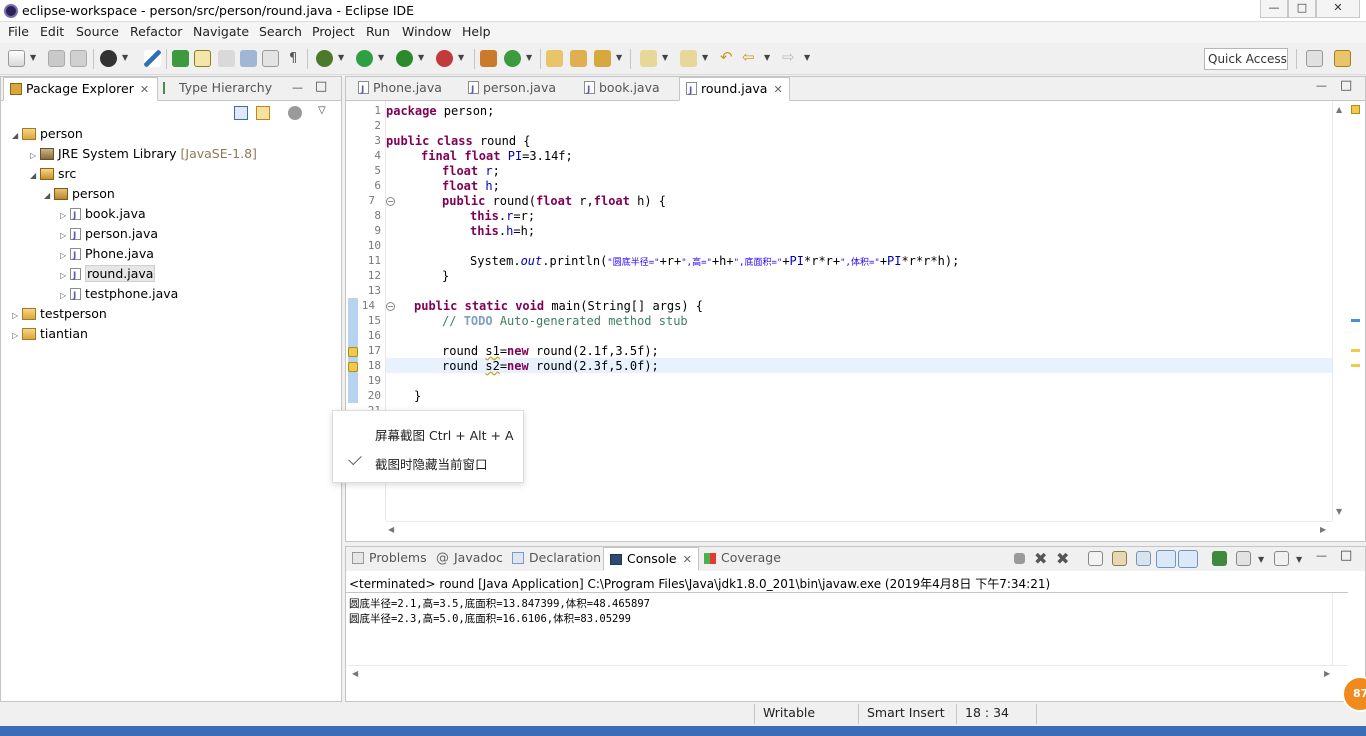  What do you see at coordinates (488, 58) in the screenshot?
I see `new-java-project-icon` at bounding box center [488, 58].